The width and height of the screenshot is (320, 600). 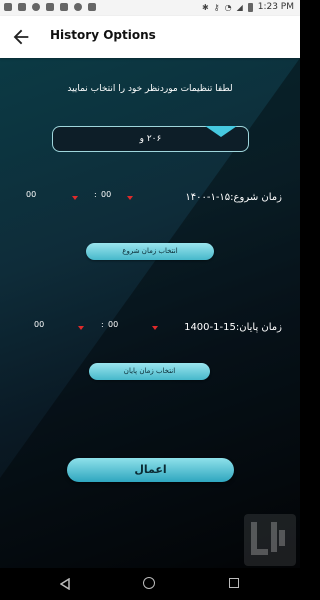 I want to click on status-icons-left, so click(x=50, y=7).